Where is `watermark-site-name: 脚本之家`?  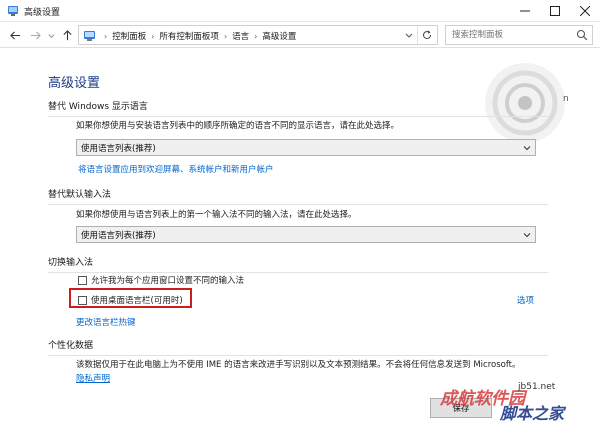
watermark-site-name: 脚本之家 is located at coordinates (532, 413).